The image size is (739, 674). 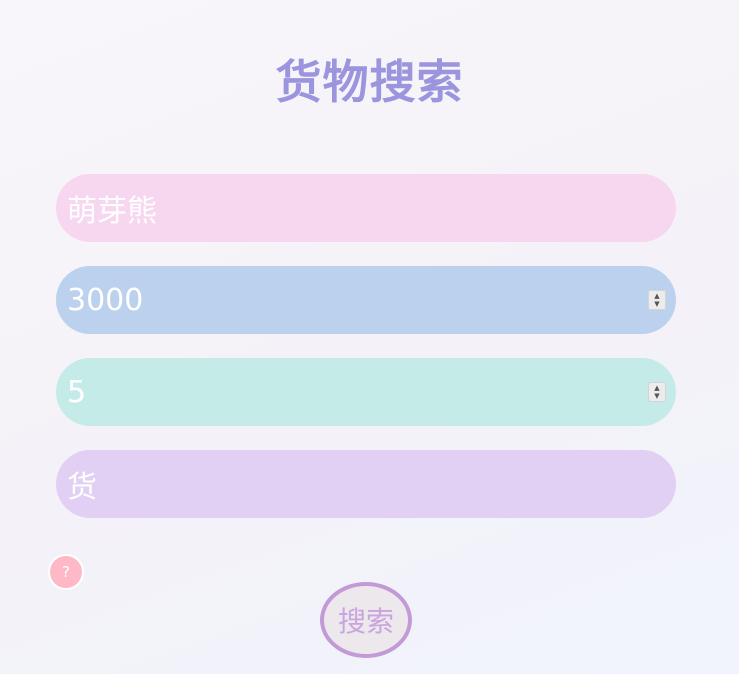 I want to click on quantity-value: 5, so click(x=77, y=392).